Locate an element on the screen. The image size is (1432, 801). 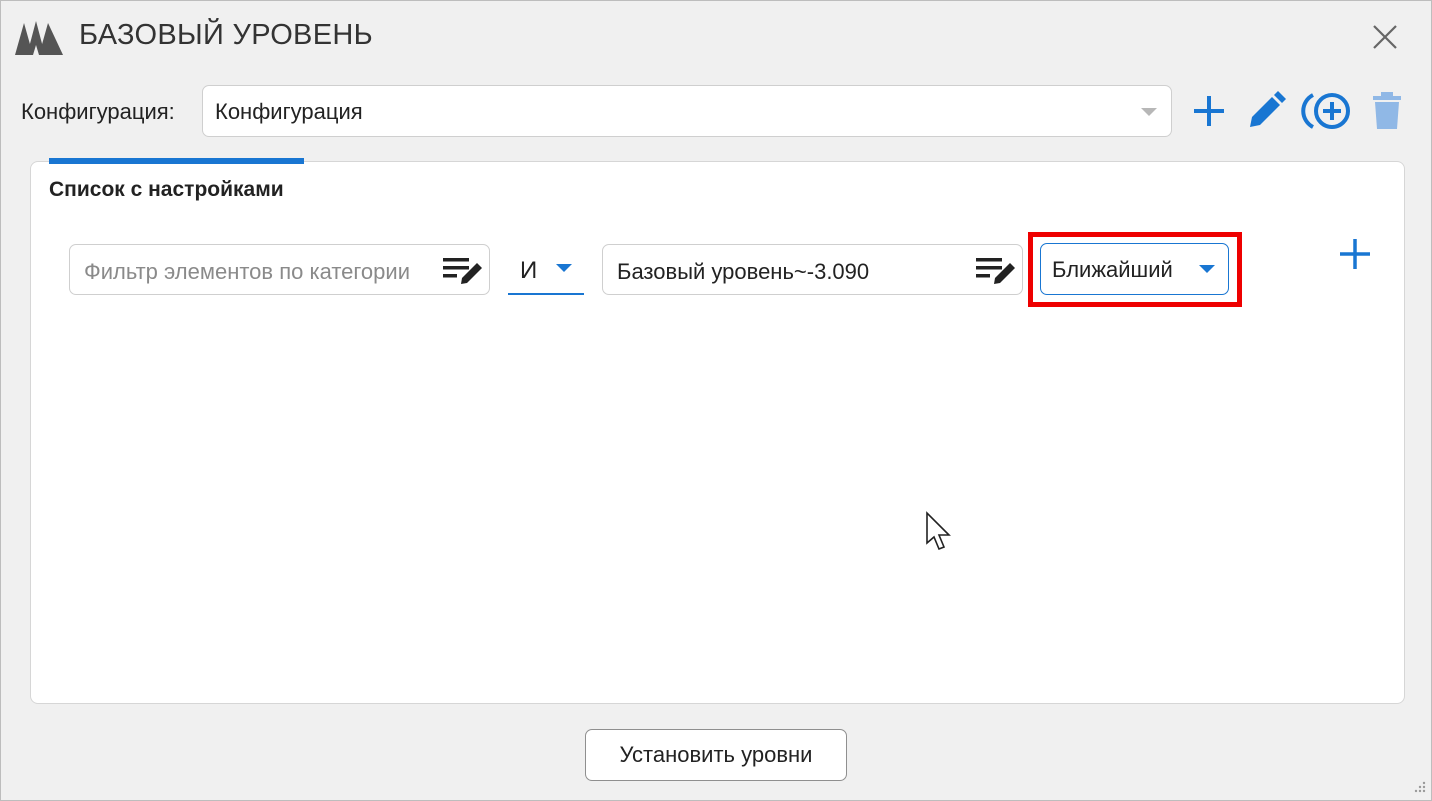
category-filter-field: Фильтр элементов по категории is located at coordinates (279, 269).